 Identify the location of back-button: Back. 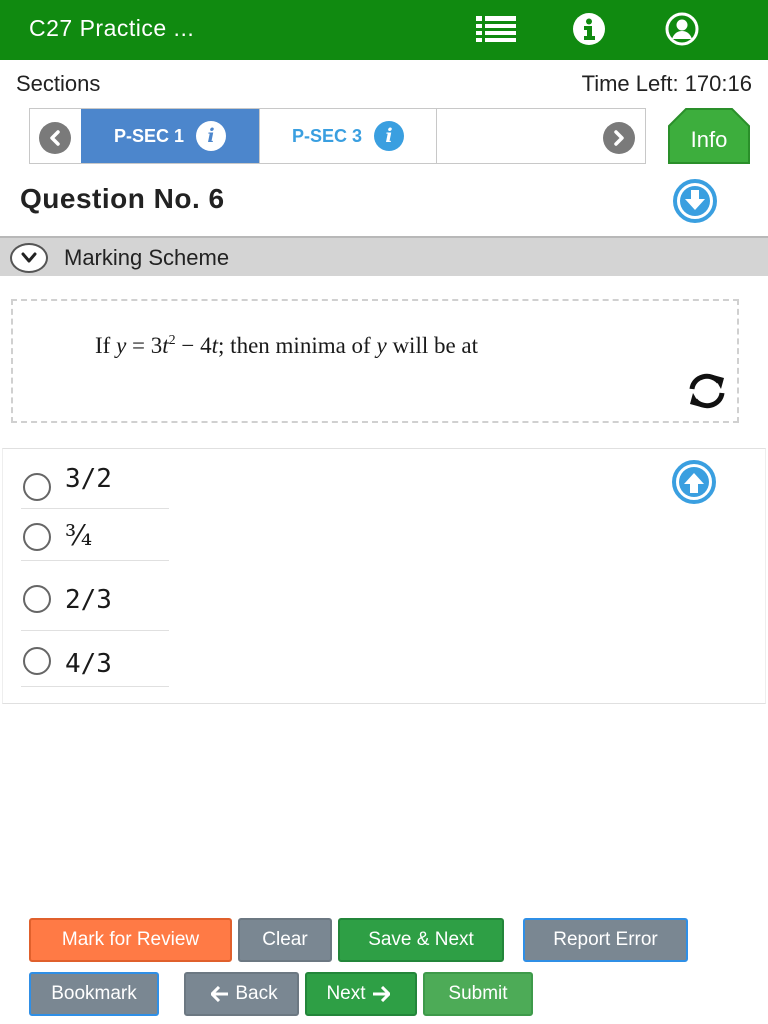
(241, 994).